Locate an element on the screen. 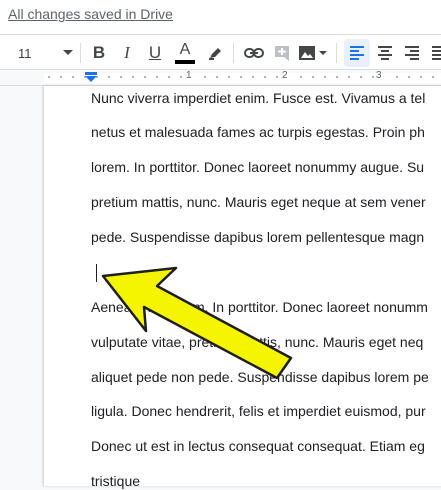 This screenshot has width=441, height=490. formatting-toolbar: 11 B I U A is located at coordinates (220, 52).